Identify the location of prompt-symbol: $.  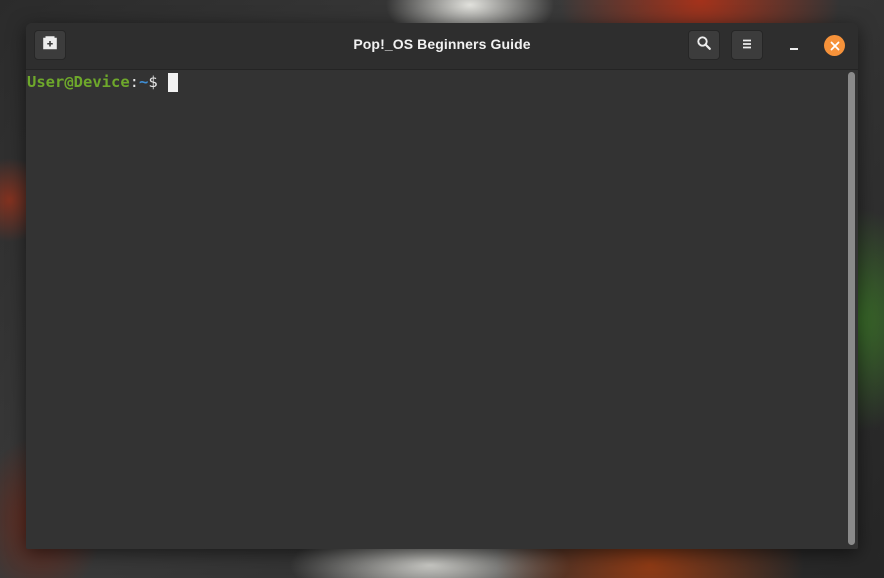
(158, 82).